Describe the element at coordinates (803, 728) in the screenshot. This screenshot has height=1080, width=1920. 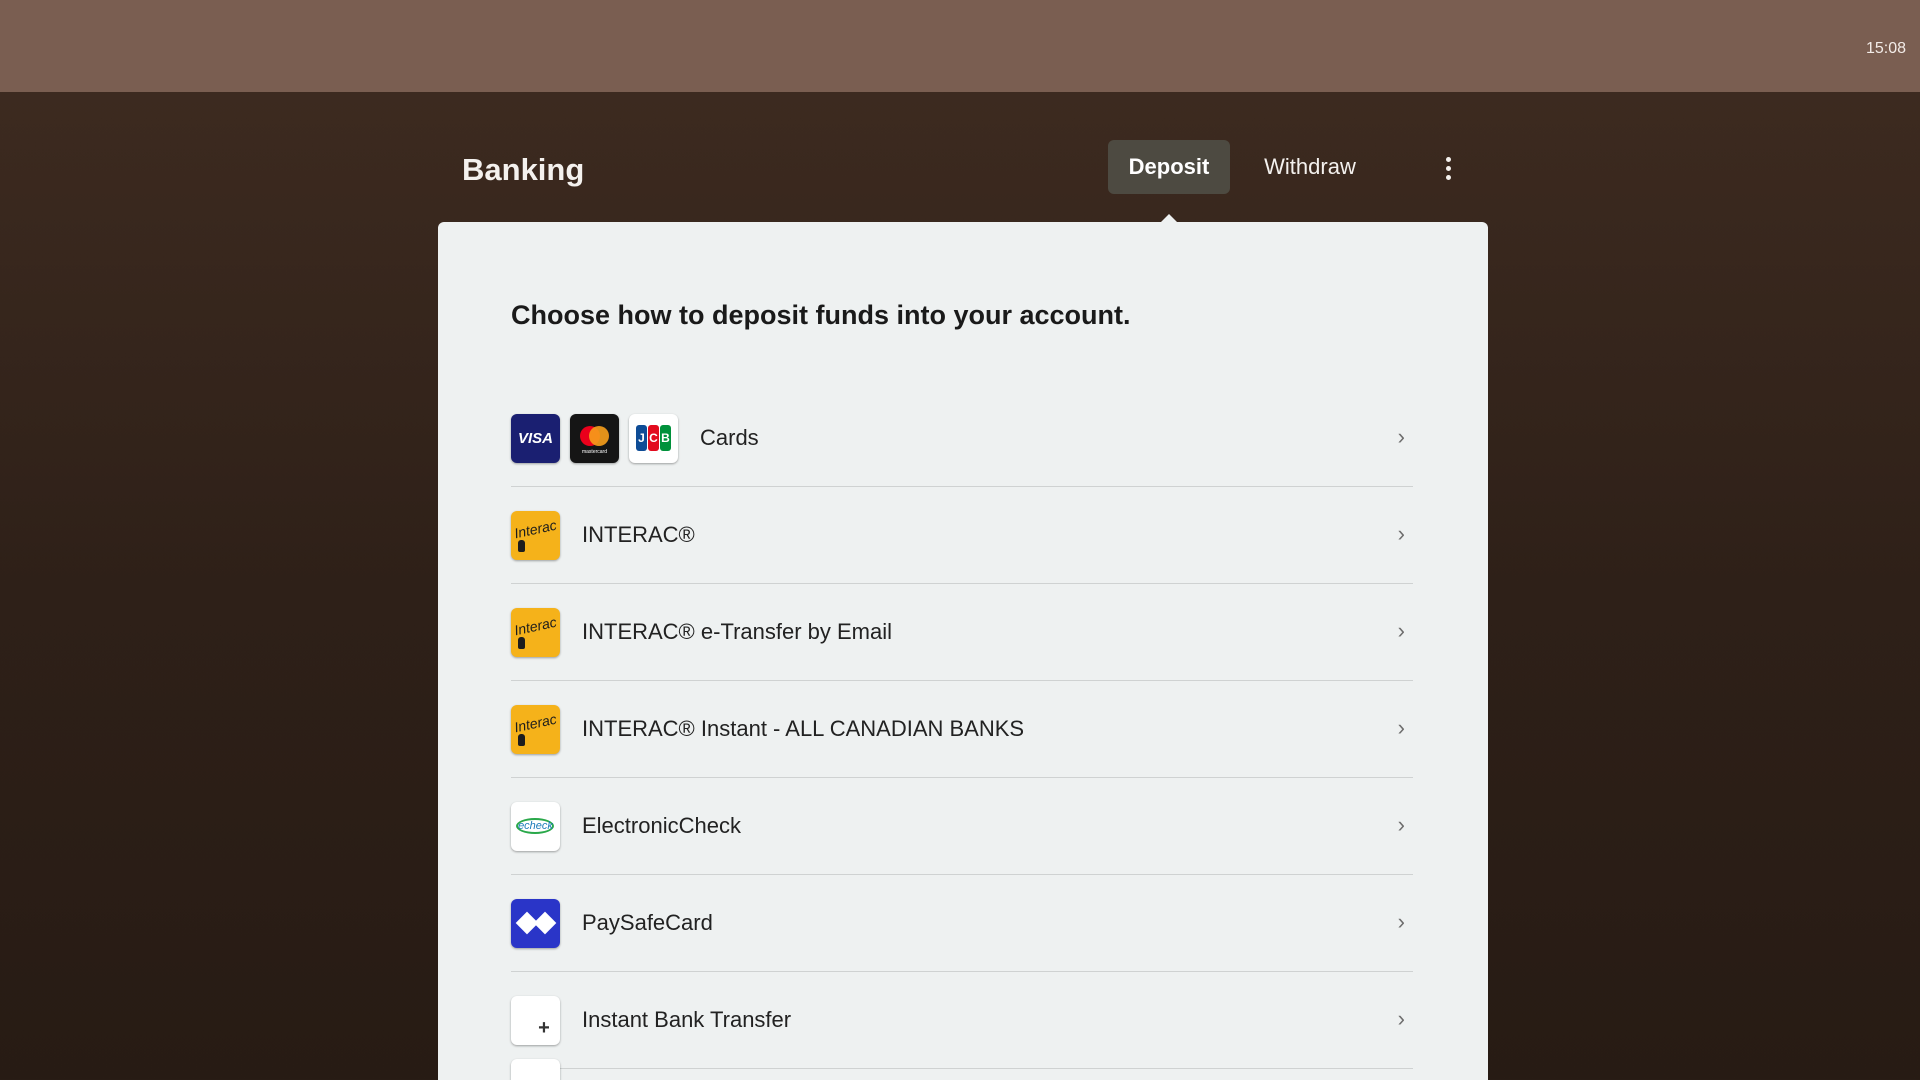
I see `payment-method-label: INTERAC® Instant - ALL CANADIAN BANKS` at that location.